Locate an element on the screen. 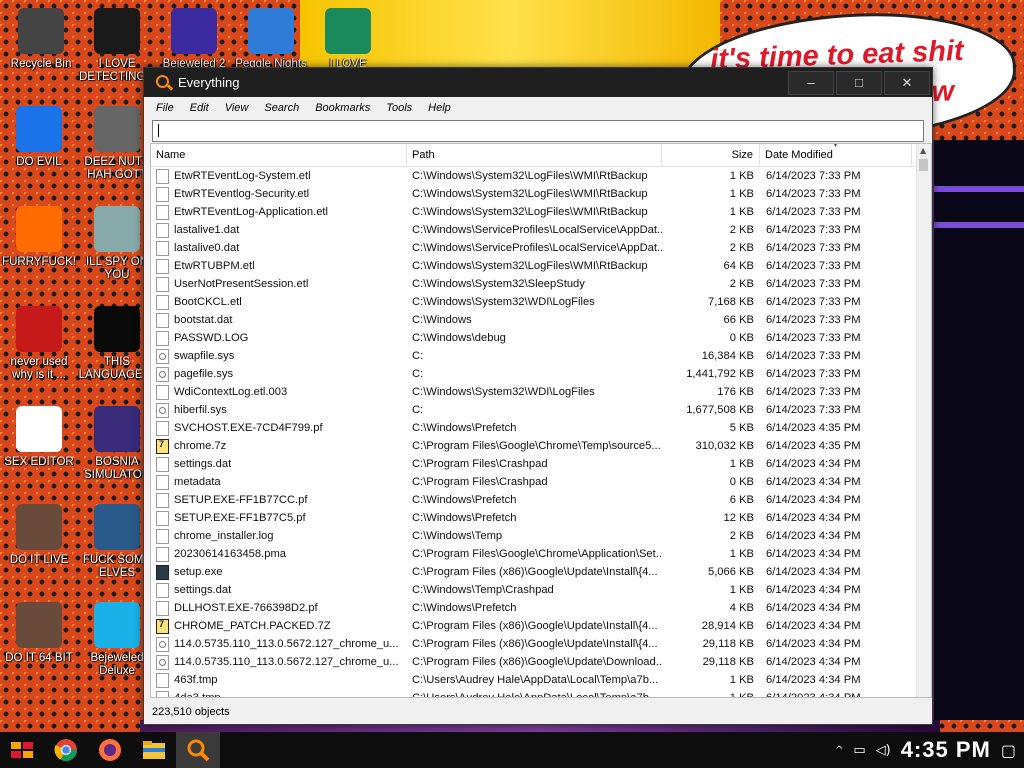 This screenshot has height=768, width=1024. vertical-scrollbar: ▲ is located at coordinates (923, 420).